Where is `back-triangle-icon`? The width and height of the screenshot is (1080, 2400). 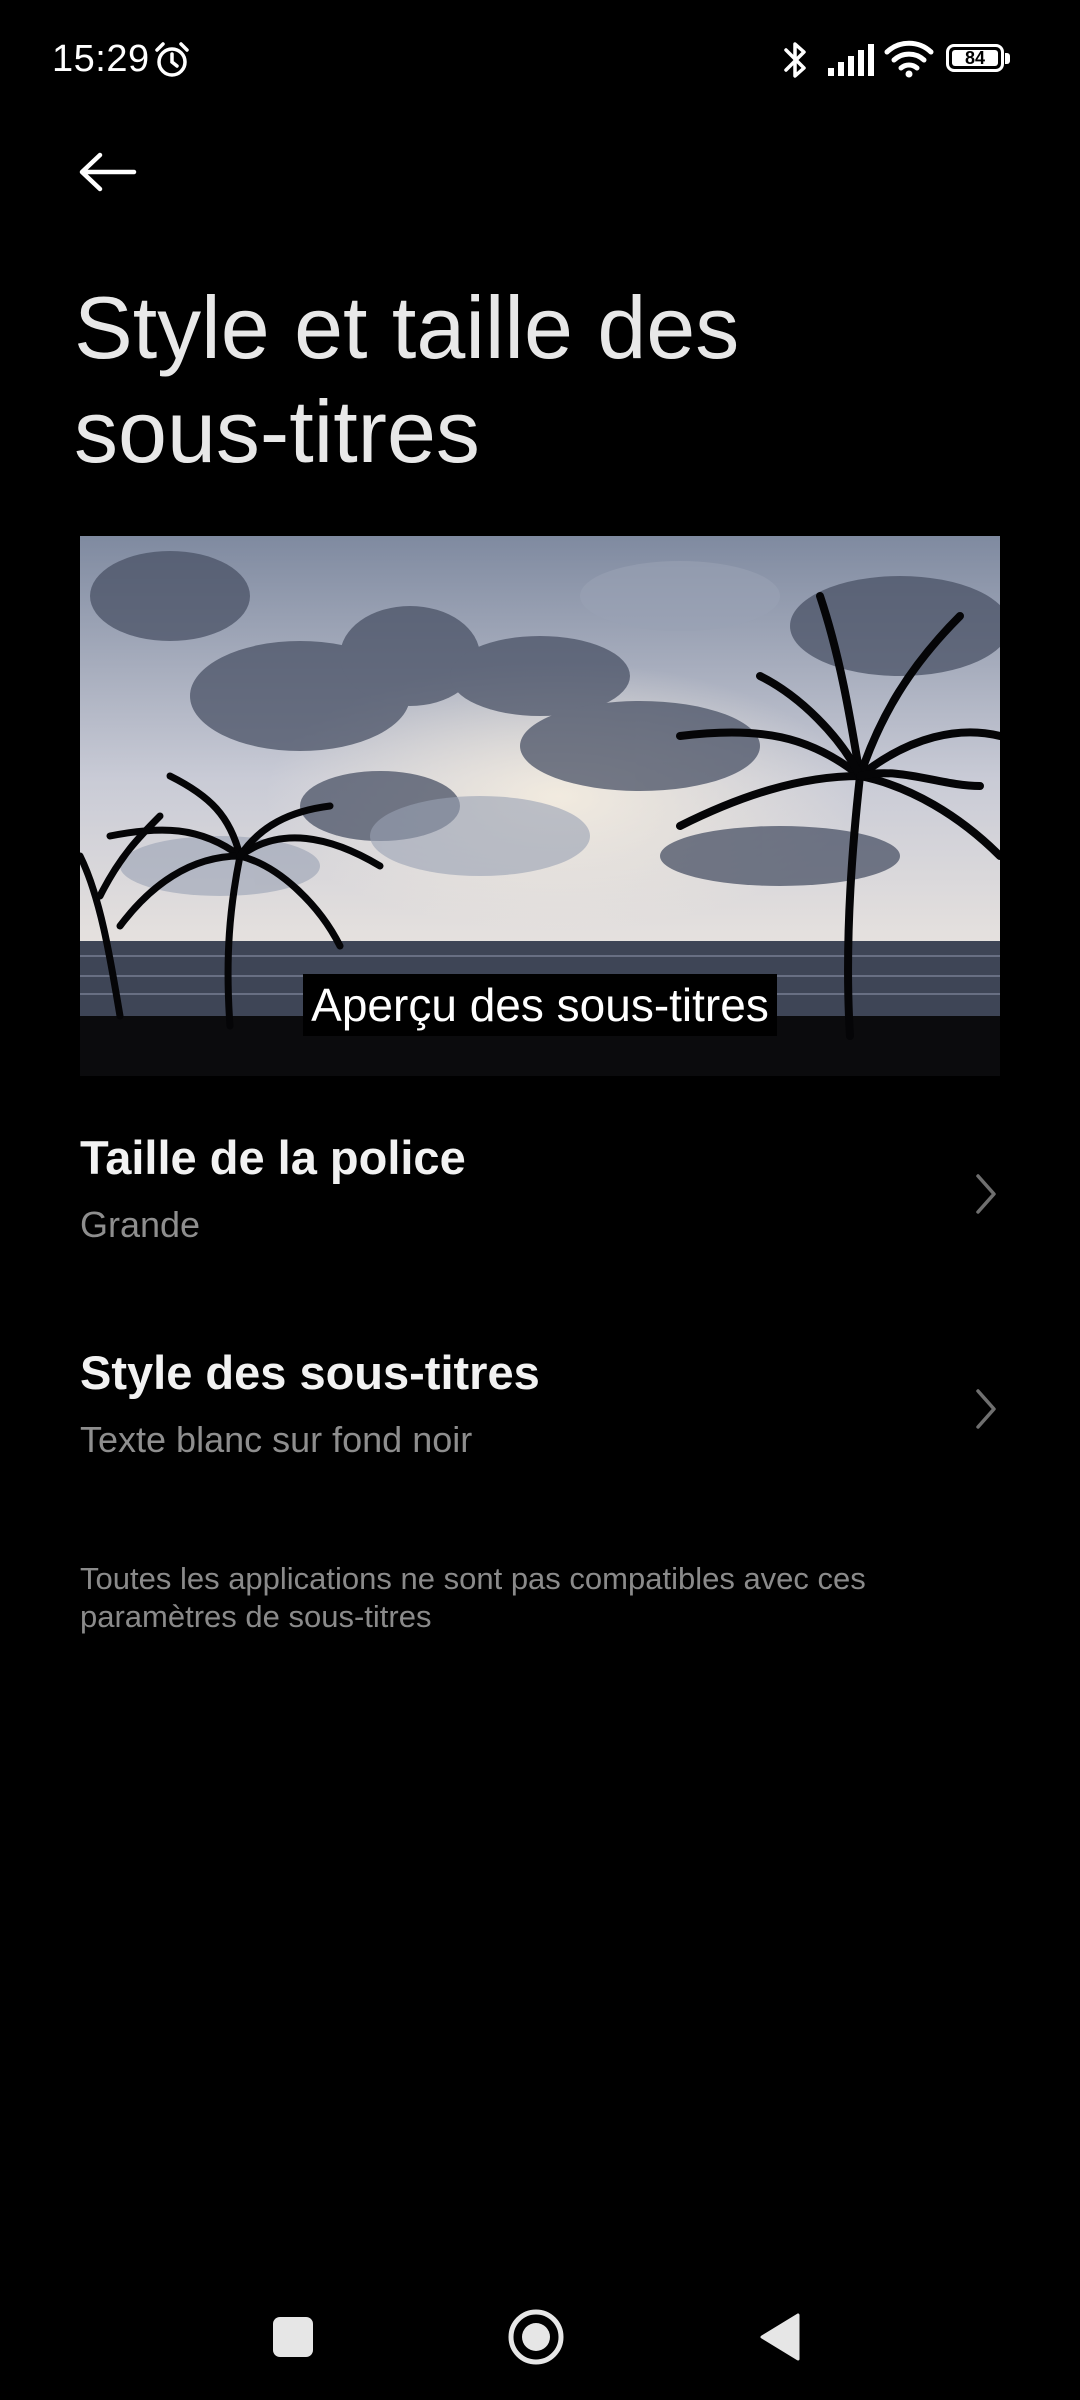
back-triangle-icon is located at coordinates (780, 2337).